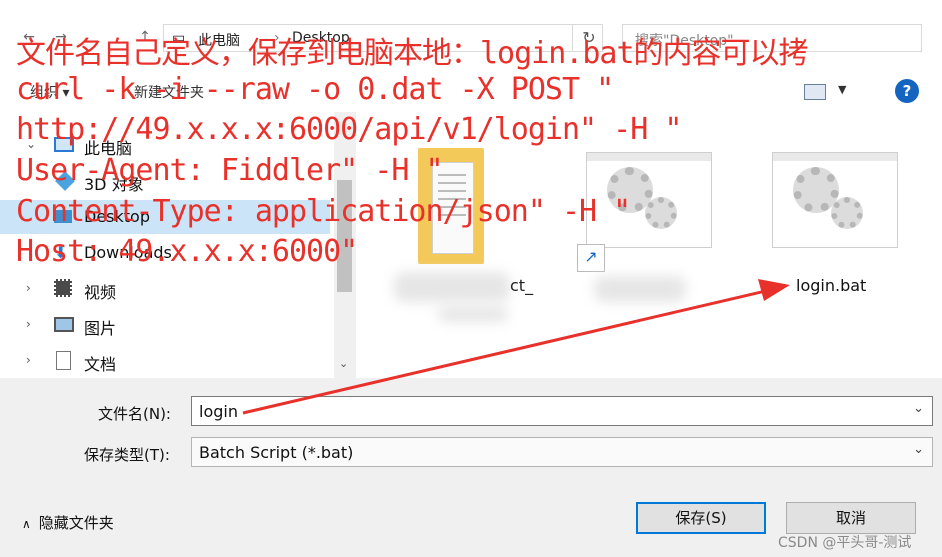 The width and height of the screenshot is (942, 557). Describe the element at coordinates (315, 89) in the screenshot. I see `annotation-line: curl -k -i --raw -o 0.dat -X POST "` at that location.